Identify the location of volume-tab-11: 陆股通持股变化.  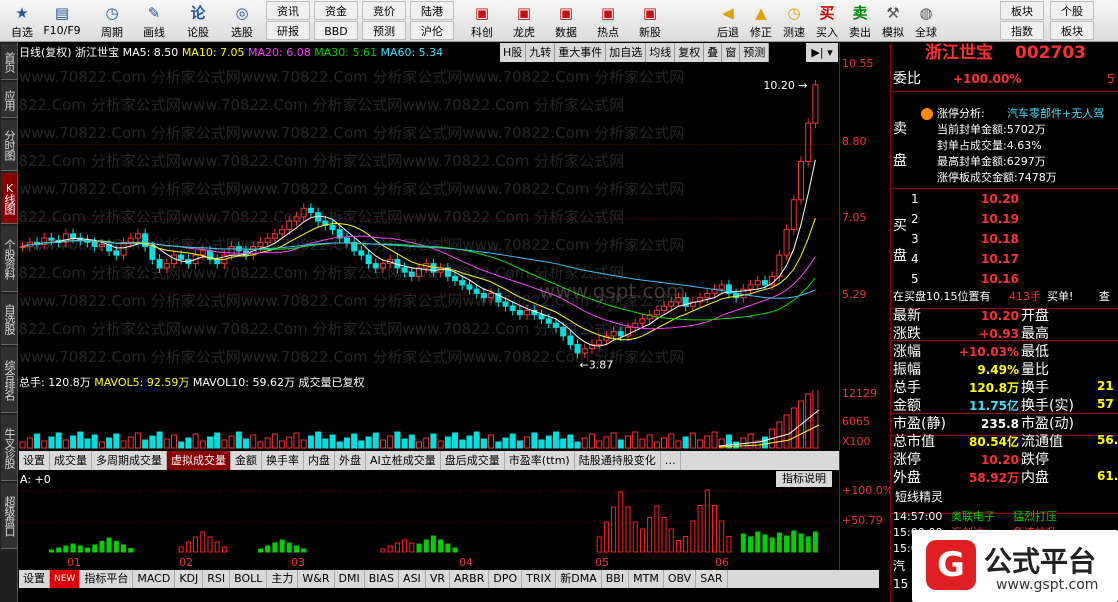
(618, 460).